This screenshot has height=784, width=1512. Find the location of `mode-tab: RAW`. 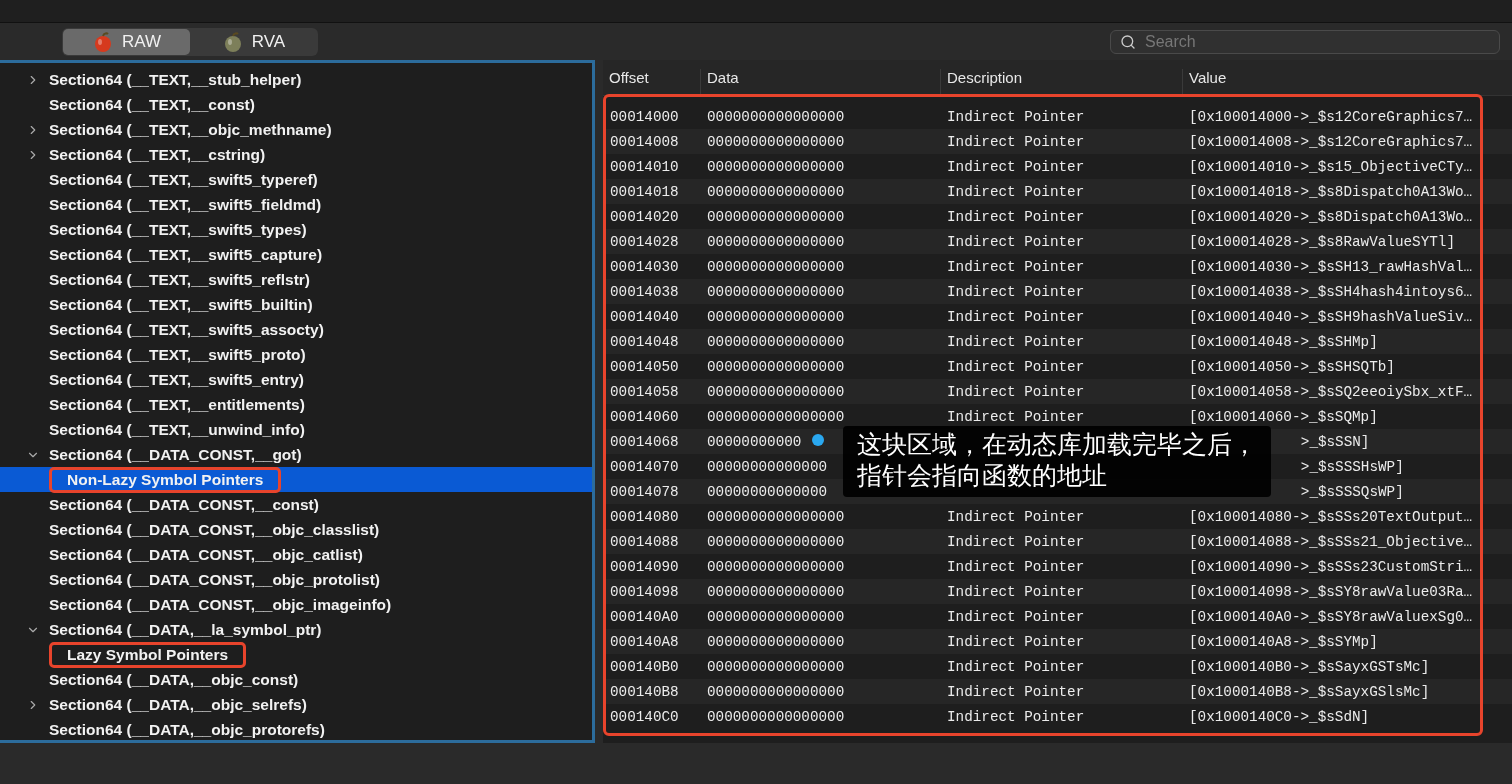

mode-tab: RAW is located at coordinates (126, 41).